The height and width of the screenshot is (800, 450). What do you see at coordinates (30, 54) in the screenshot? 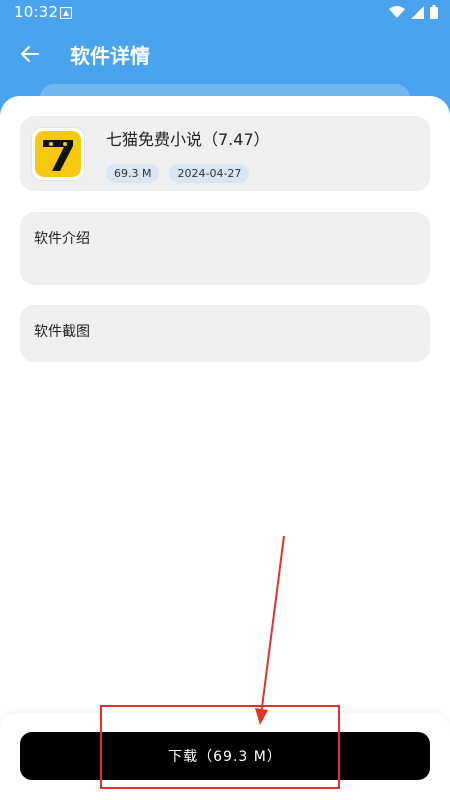
I see `back-arrow-icon` at bounding box center [30, 54].